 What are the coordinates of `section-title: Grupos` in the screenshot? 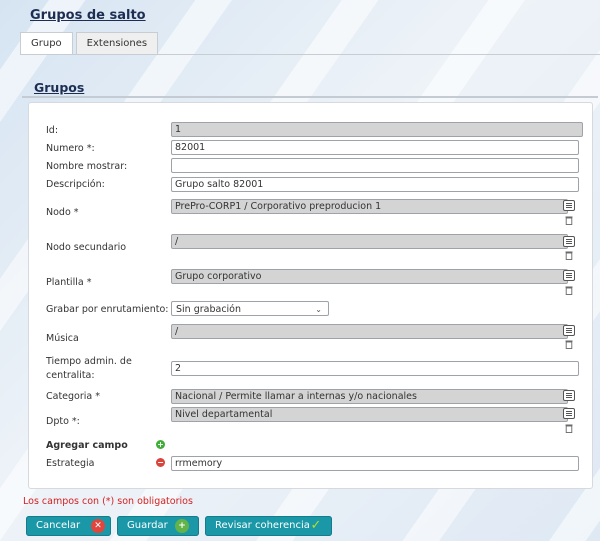 It's located at (59, 87).